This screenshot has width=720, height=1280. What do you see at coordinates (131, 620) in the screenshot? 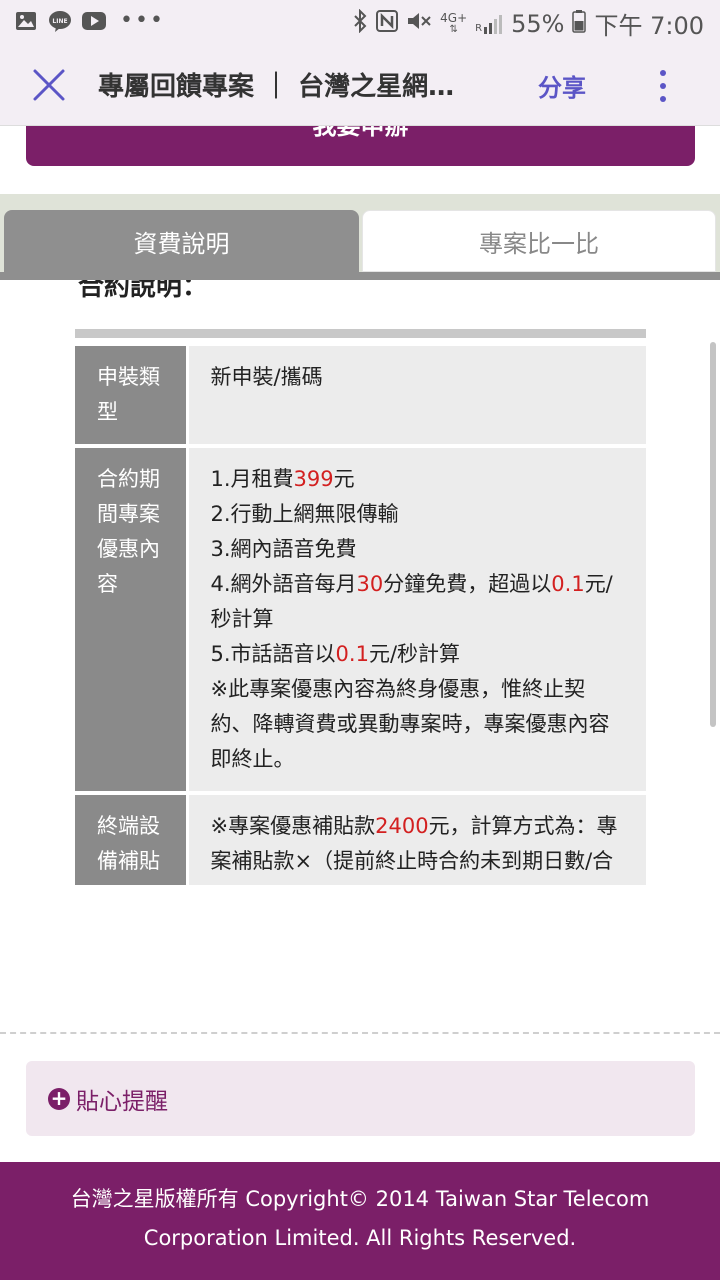
I see `row-label: 合約期間專案優惠內容` at bounding box center [131, 620].